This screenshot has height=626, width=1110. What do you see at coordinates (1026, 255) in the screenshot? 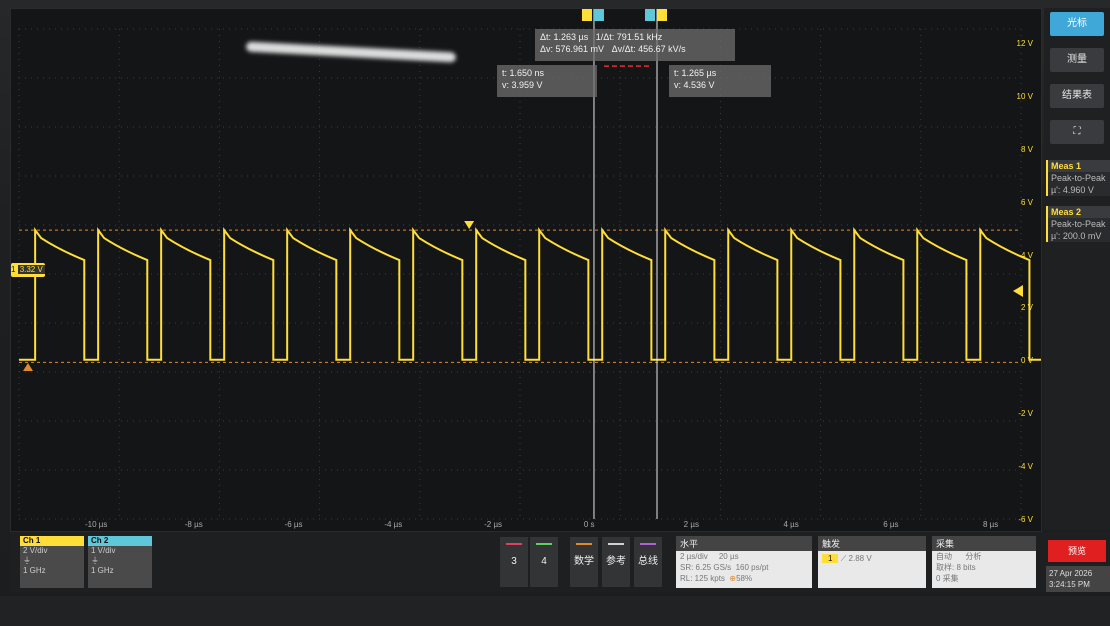
I see `y-tick-label: 4 V` at bounding box center [1026, 255].